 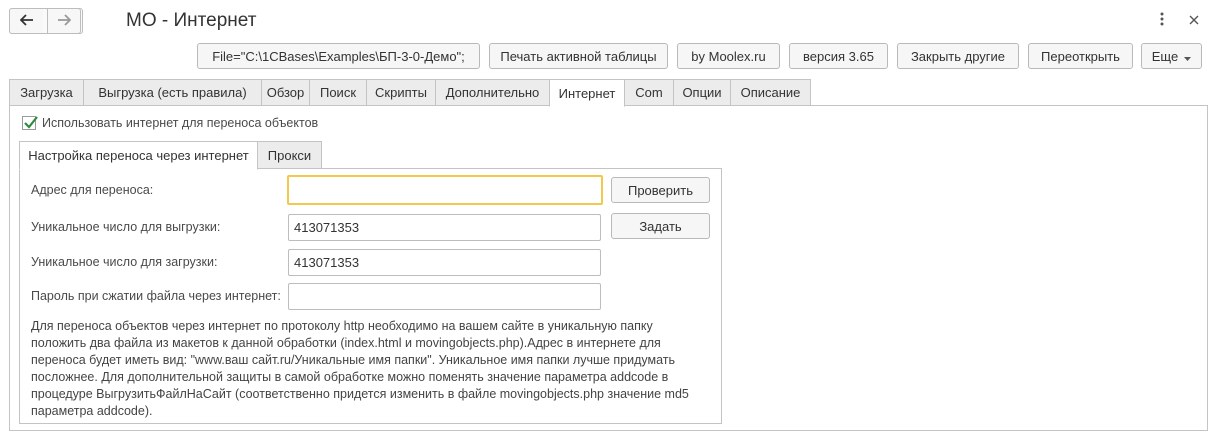 What do you see at coordinates (92, 190) in the screenshot?
I see `address-label: Адрес для переноса:` at bounding box center [92, 190].